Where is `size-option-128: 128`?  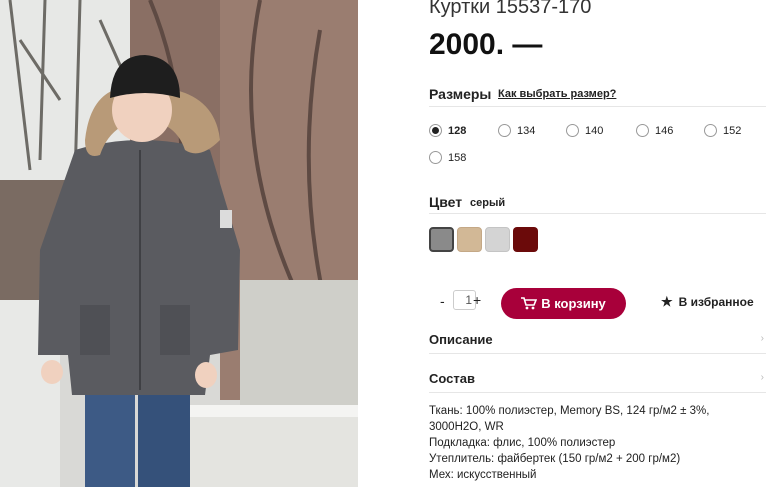 size-option-128: 128 is located at coordinates (447, 130).